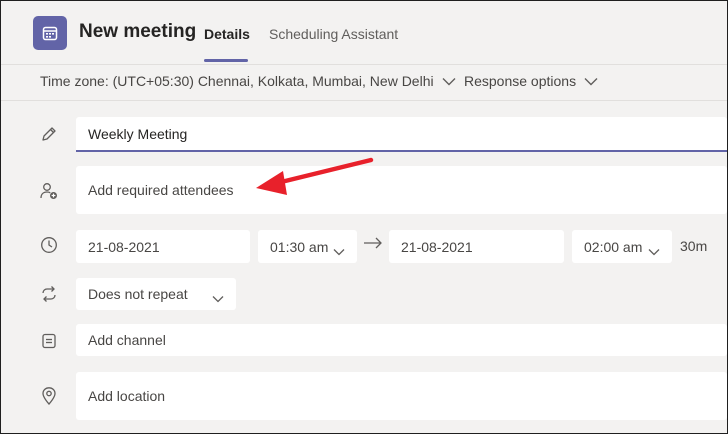 This screenshot has height=434, width=728. Describe the element at coordinates (315, 176) in the screenshot. I see `annotation-arrow` at that location.